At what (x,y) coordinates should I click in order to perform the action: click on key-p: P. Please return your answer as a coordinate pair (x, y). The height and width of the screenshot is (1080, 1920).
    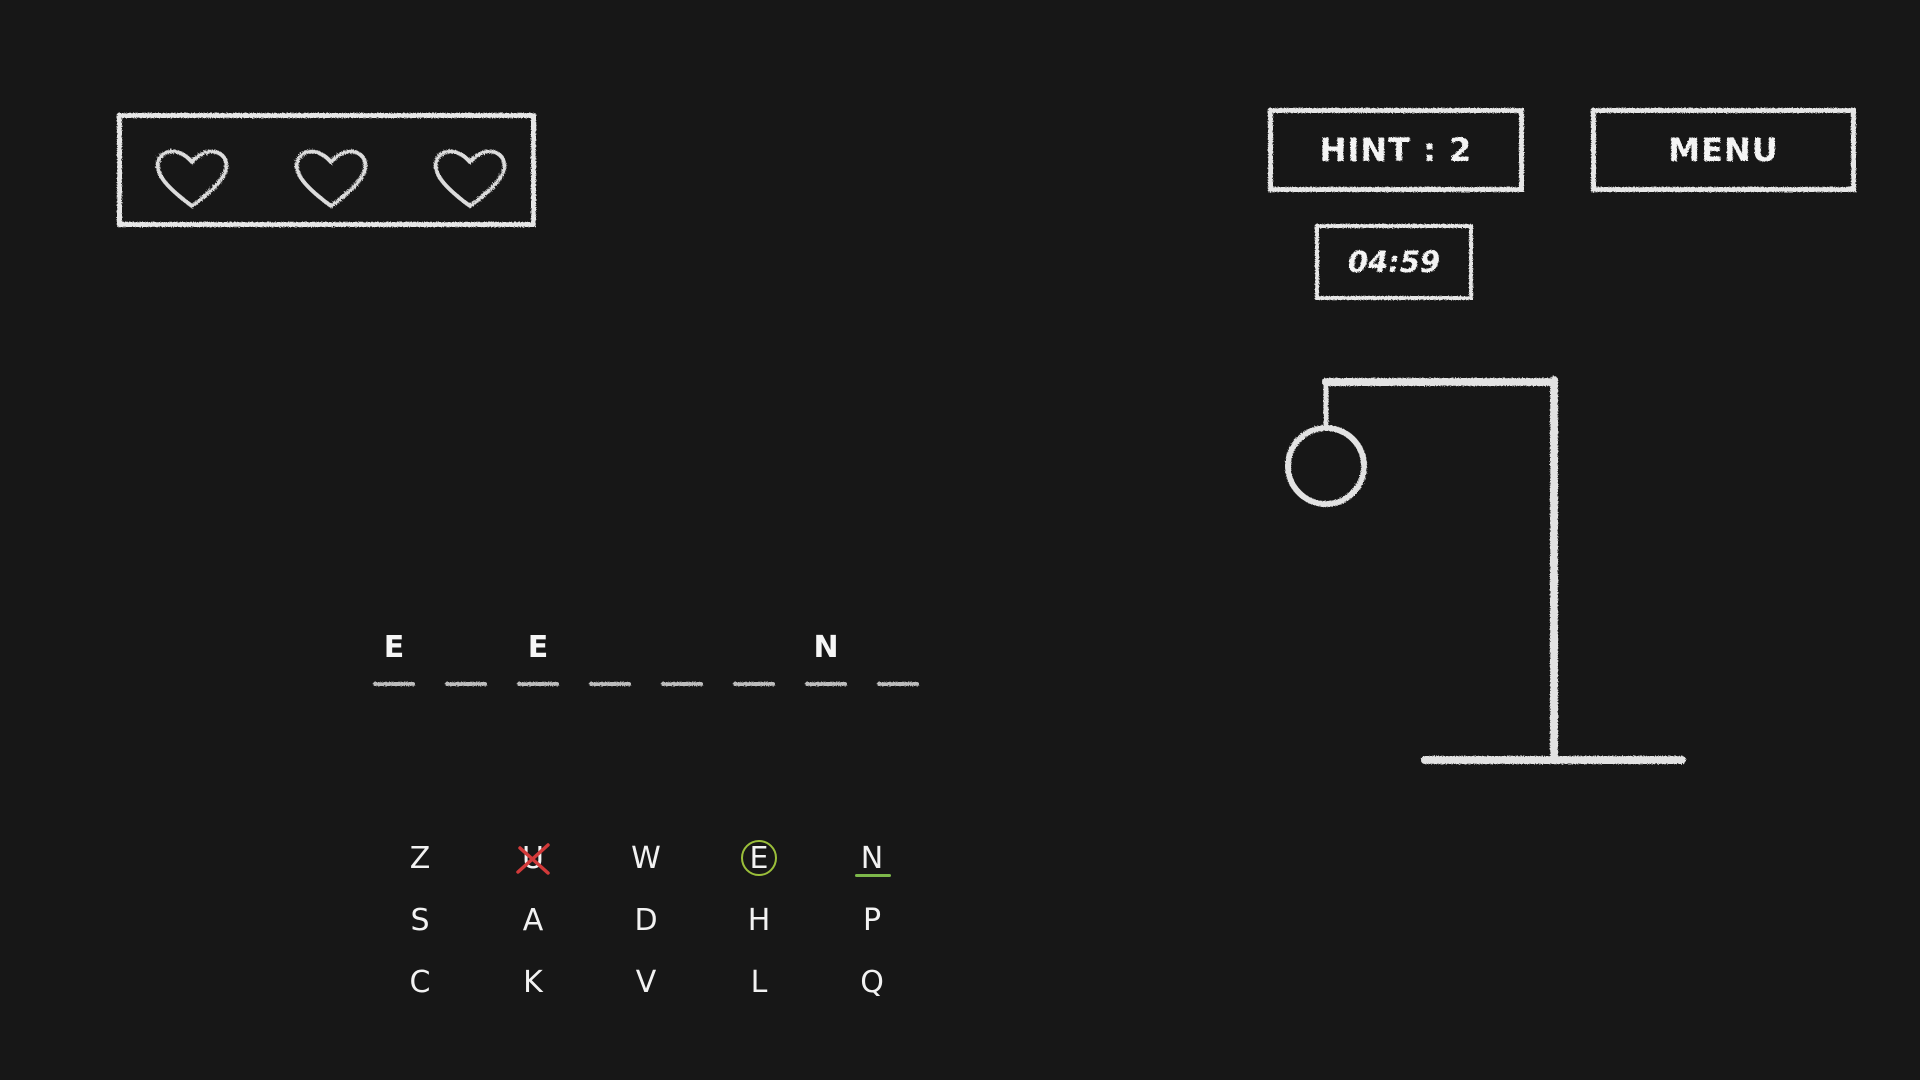
    Looking at the image, I should click on (872, 920).